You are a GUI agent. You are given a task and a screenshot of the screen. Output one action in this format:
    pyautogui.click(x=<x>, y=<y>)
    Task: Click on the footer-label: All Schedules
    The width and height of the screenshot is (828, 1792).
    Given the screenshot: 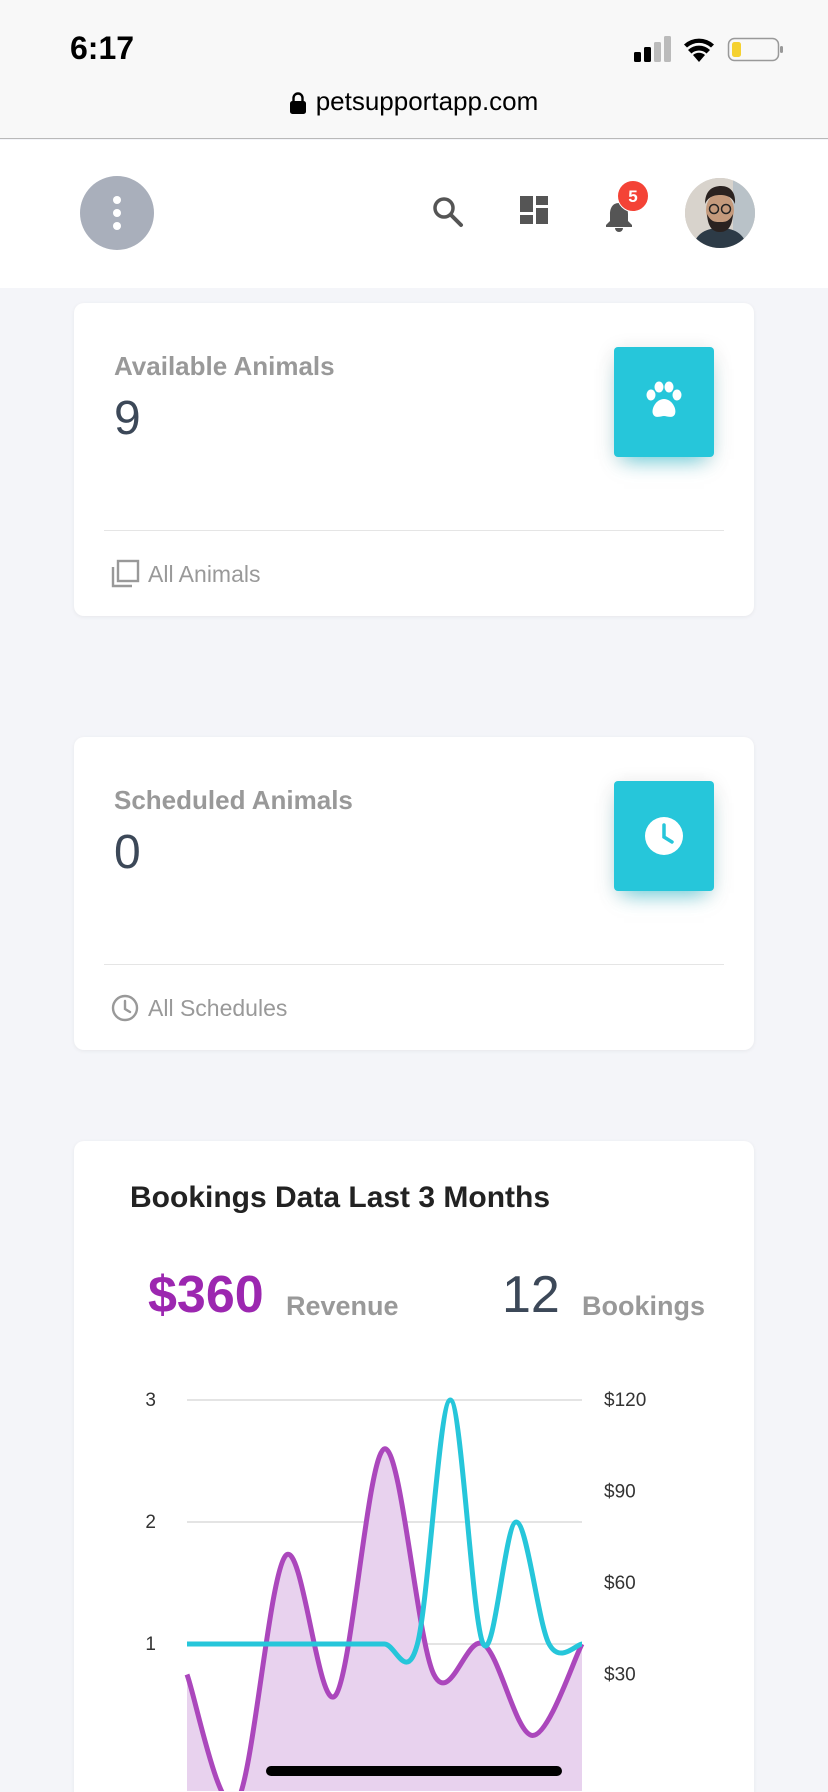 What is the action you would take?
    pyautogui.click(x=218, y=1007)
    